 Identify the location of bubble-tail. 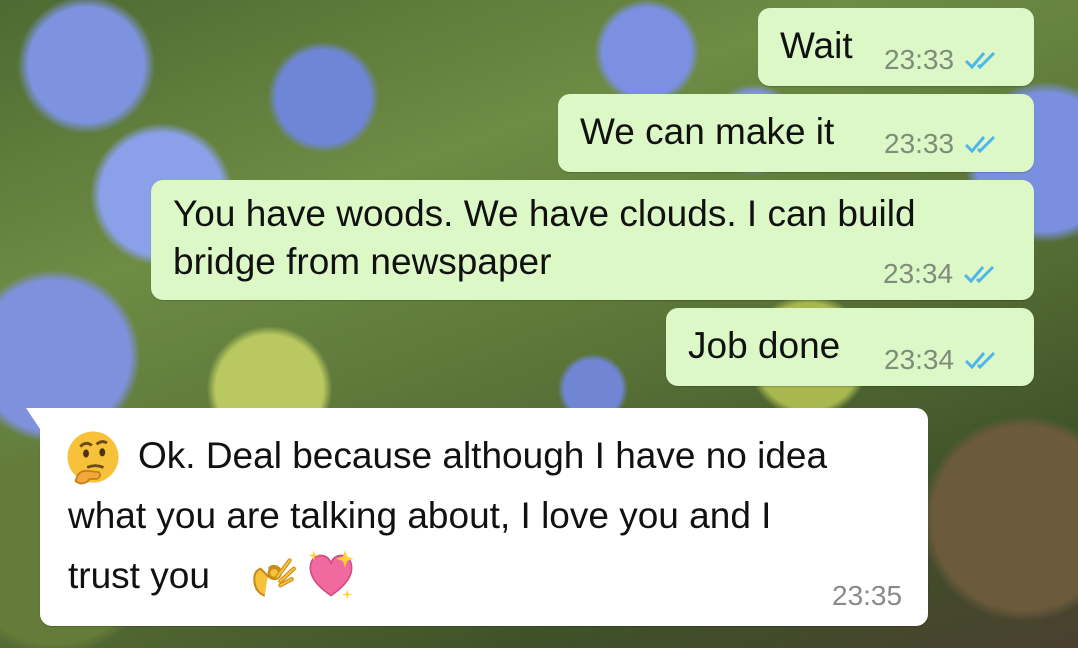
(34, 420).